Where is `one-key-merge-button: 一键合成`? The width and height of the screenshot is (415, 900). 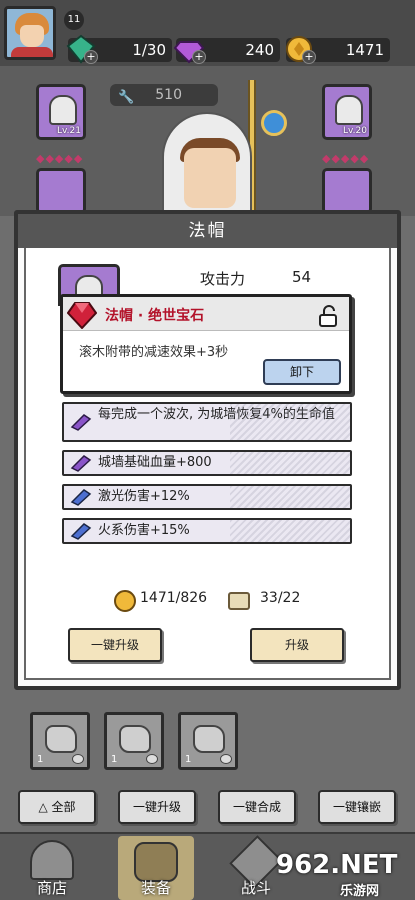
one-key-merge-button: 一键合成 is located at coordinates (257, 807).